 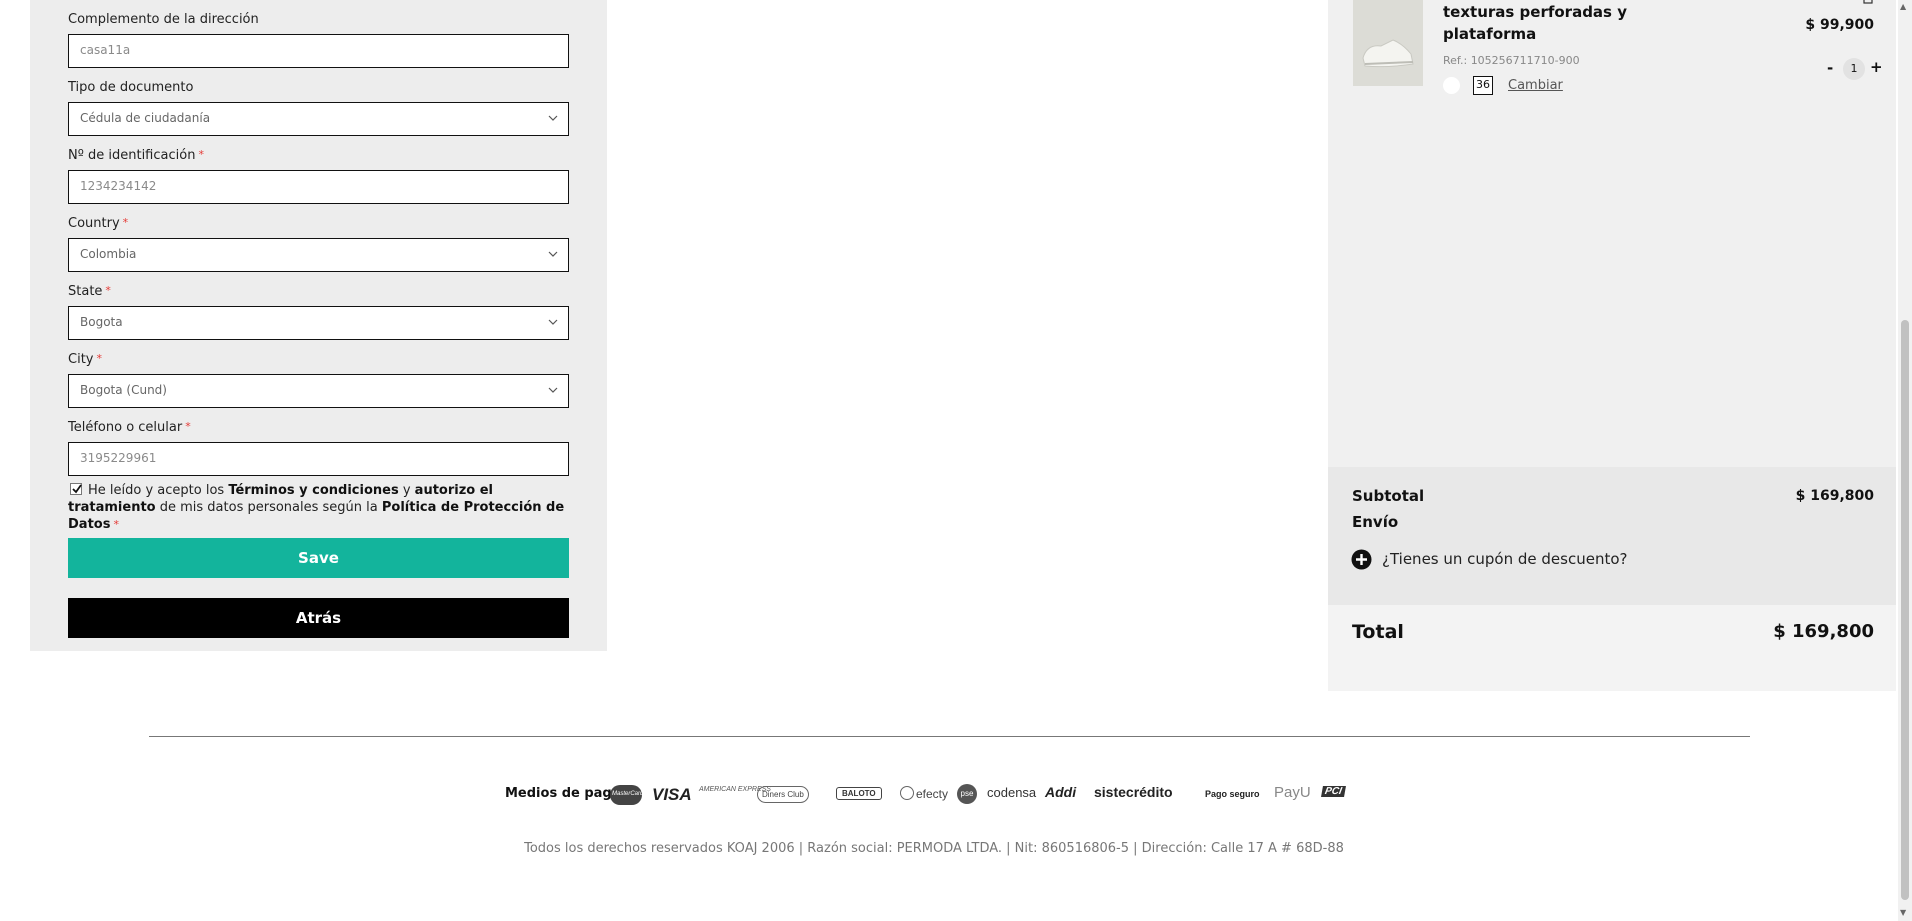 I want to click on quantity-value: 1, so click(x=1854, y=69).